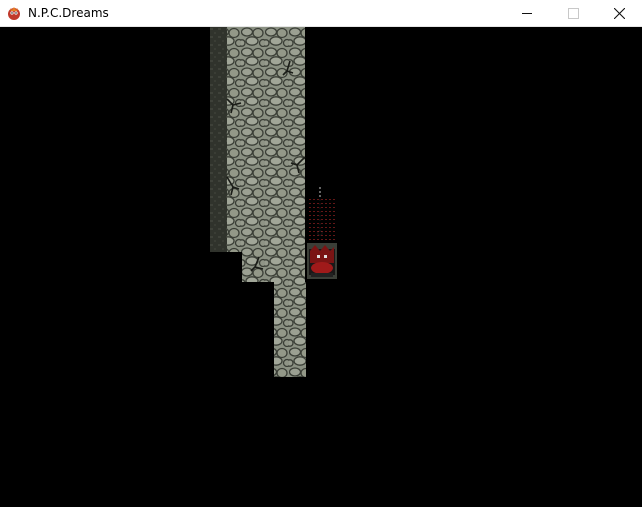 Image resolution: width=642 pixels, height=507 pixels. What do you see at coordinates (273, 202) in the screenshot?
I see `dungeon-map` at bounding box center [273, 202].